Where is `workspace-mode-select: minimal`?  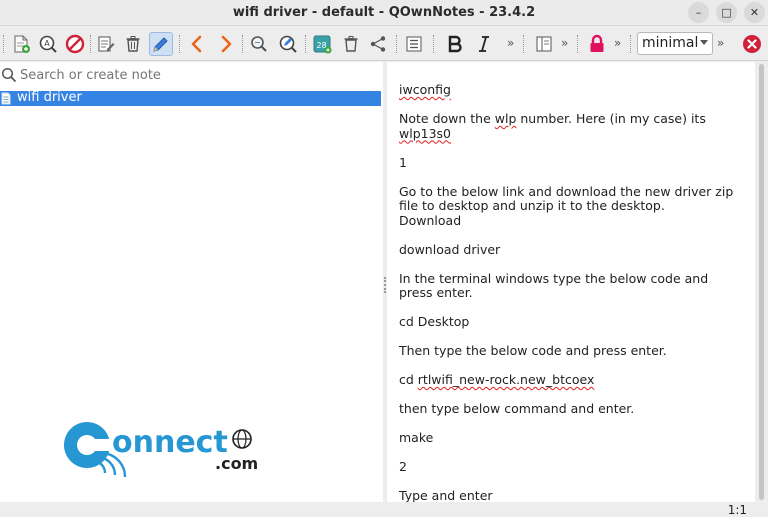
workspace-mode-select: minimal is located at coordinates (675, 43).